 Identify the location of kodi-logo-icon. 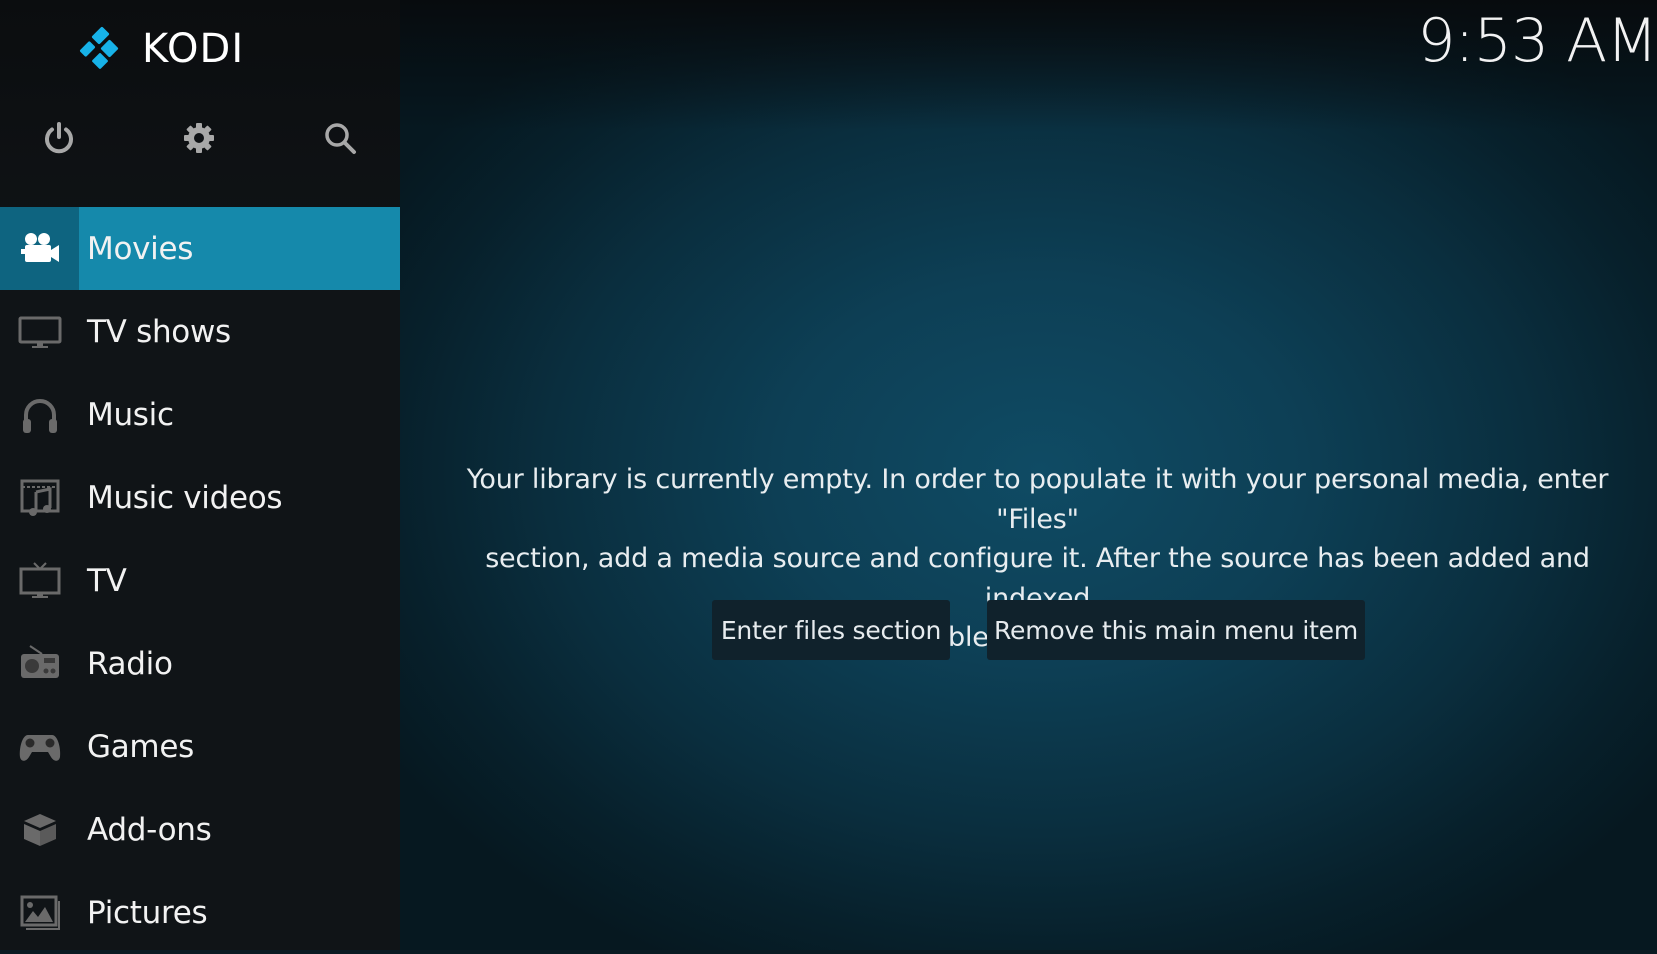
(99, 47).